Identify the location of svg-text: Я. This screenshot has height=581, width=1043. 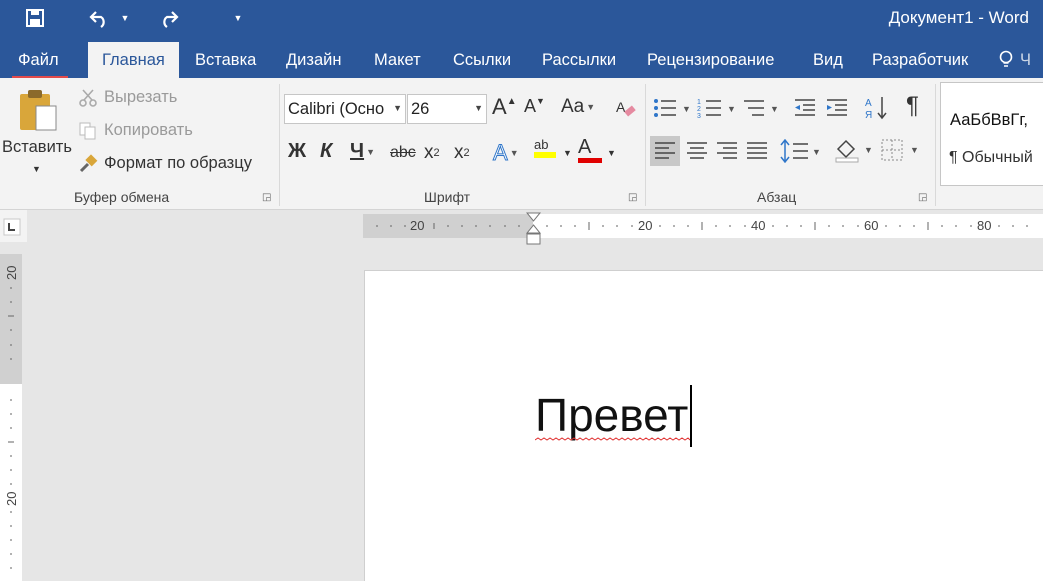
(868, 115).